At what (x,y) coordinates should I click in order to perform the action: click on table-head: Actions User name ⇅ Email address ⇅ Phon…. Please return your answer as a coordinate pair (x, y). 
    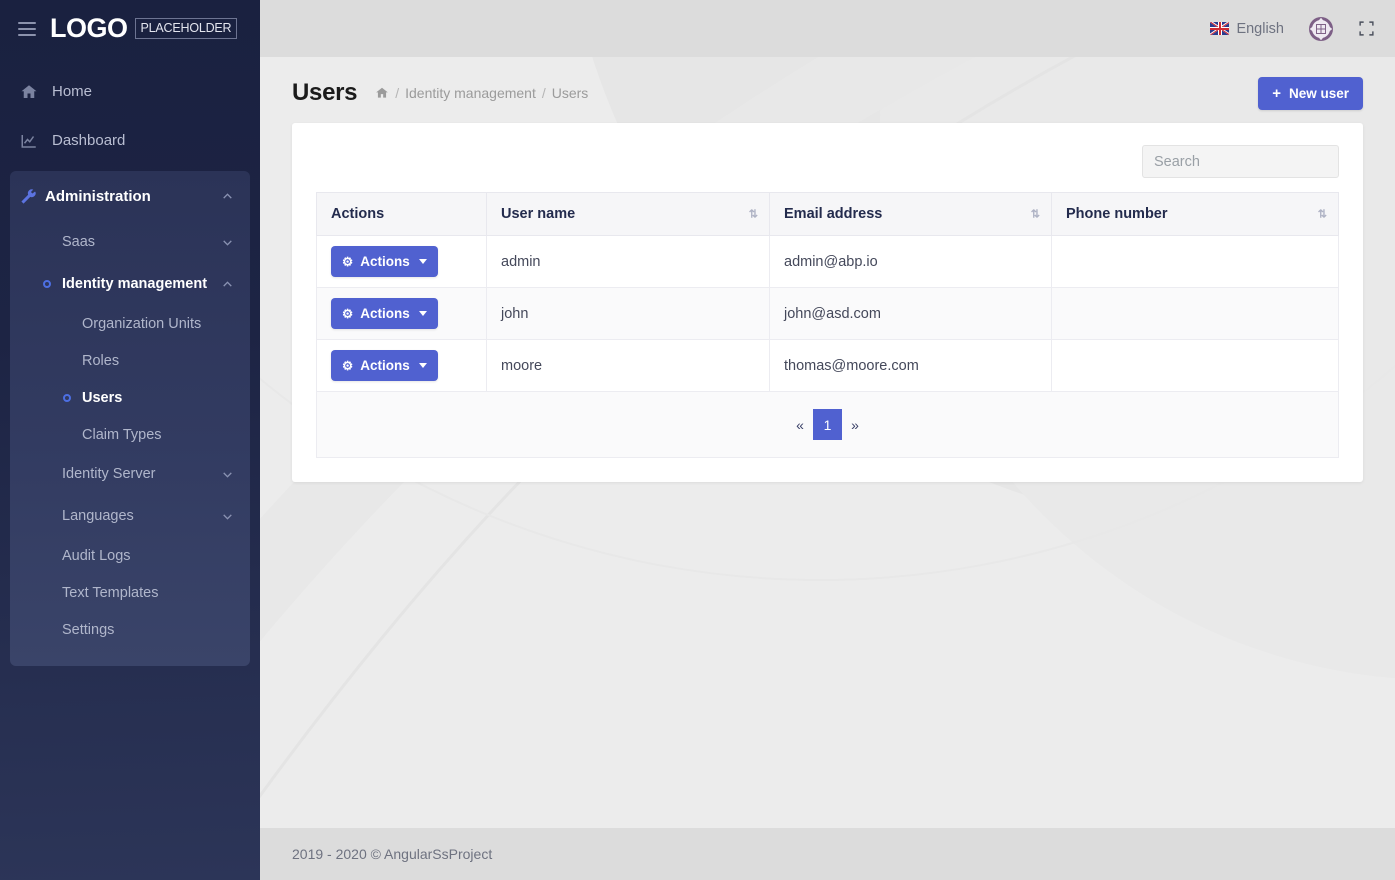
    Looking at the image, I should click on (827, 214).